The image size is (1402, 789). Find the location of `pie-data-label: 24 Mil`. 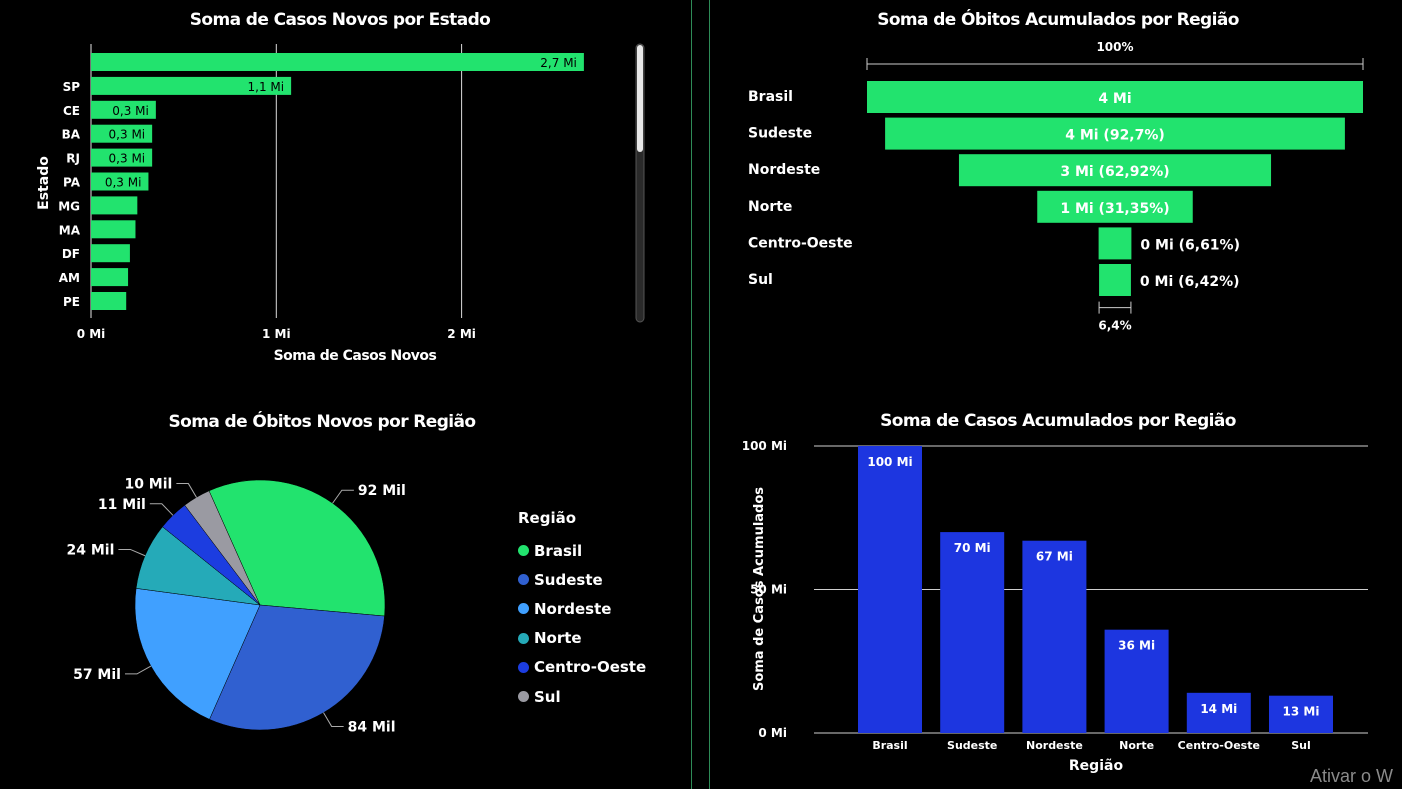

pie-data-label: 24 Mil is located at coordinates (91, 550).